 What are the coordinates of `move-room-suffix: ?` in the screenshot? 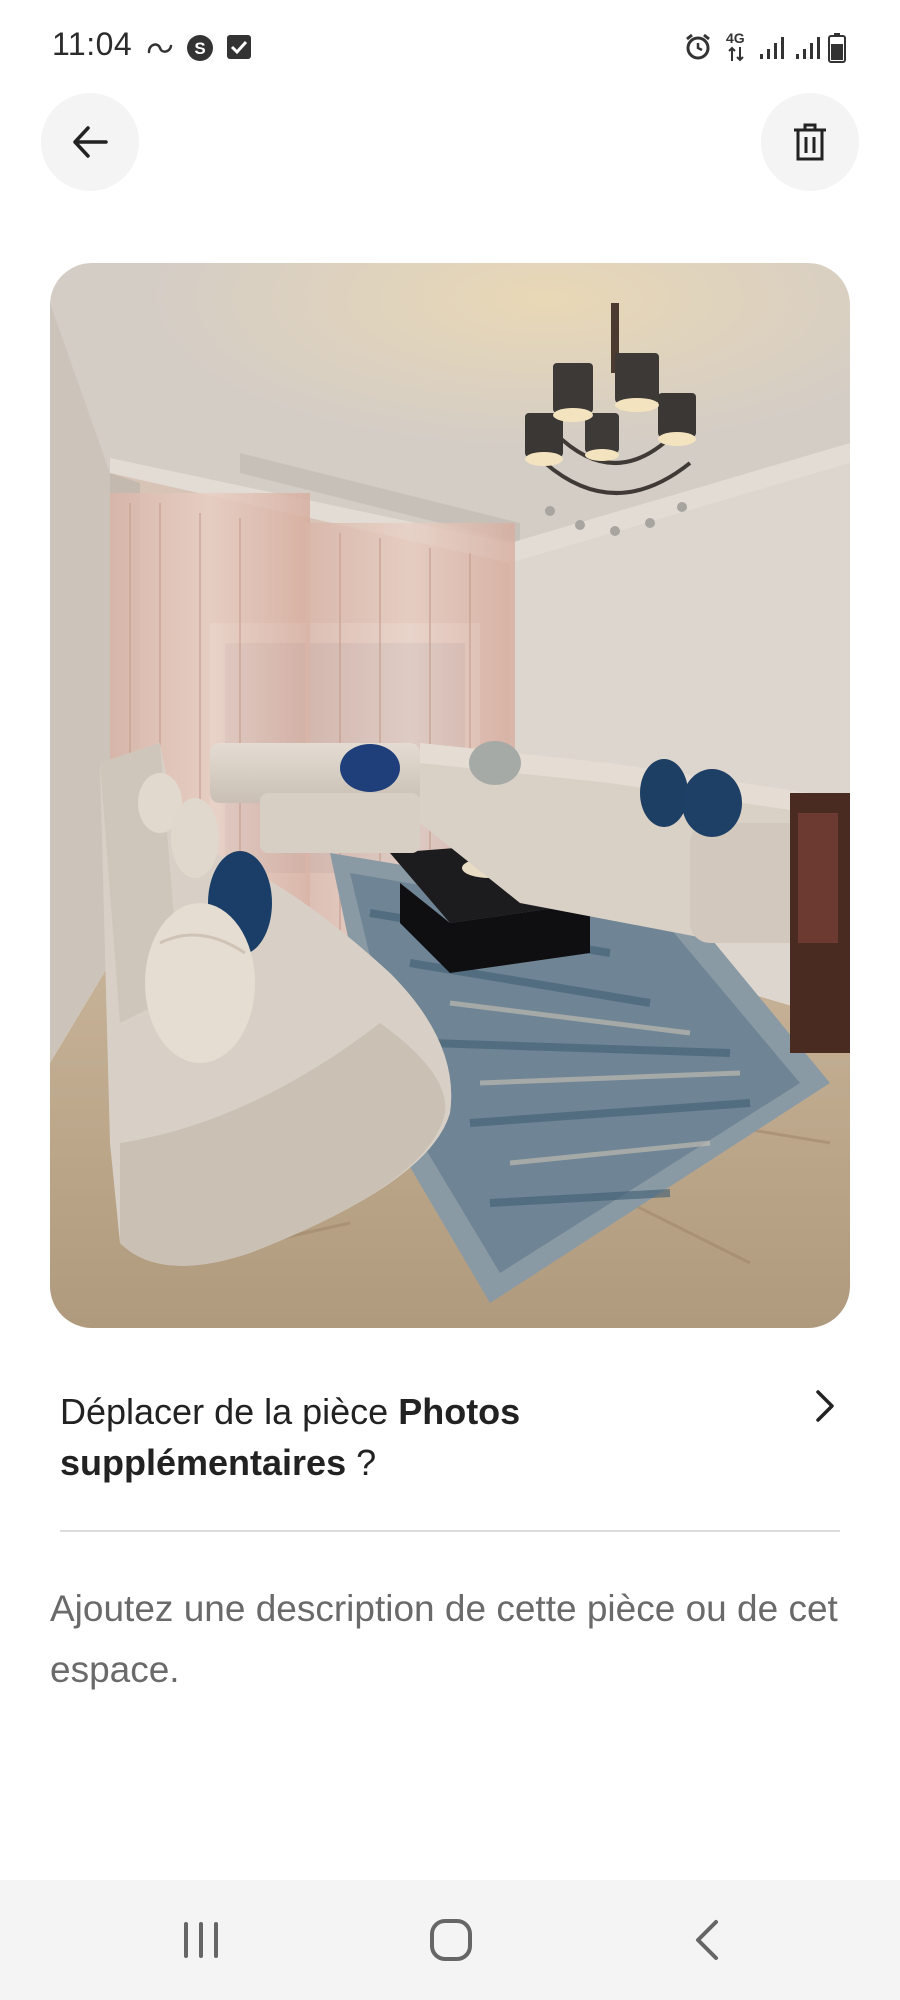 It's located at (361, 1462).